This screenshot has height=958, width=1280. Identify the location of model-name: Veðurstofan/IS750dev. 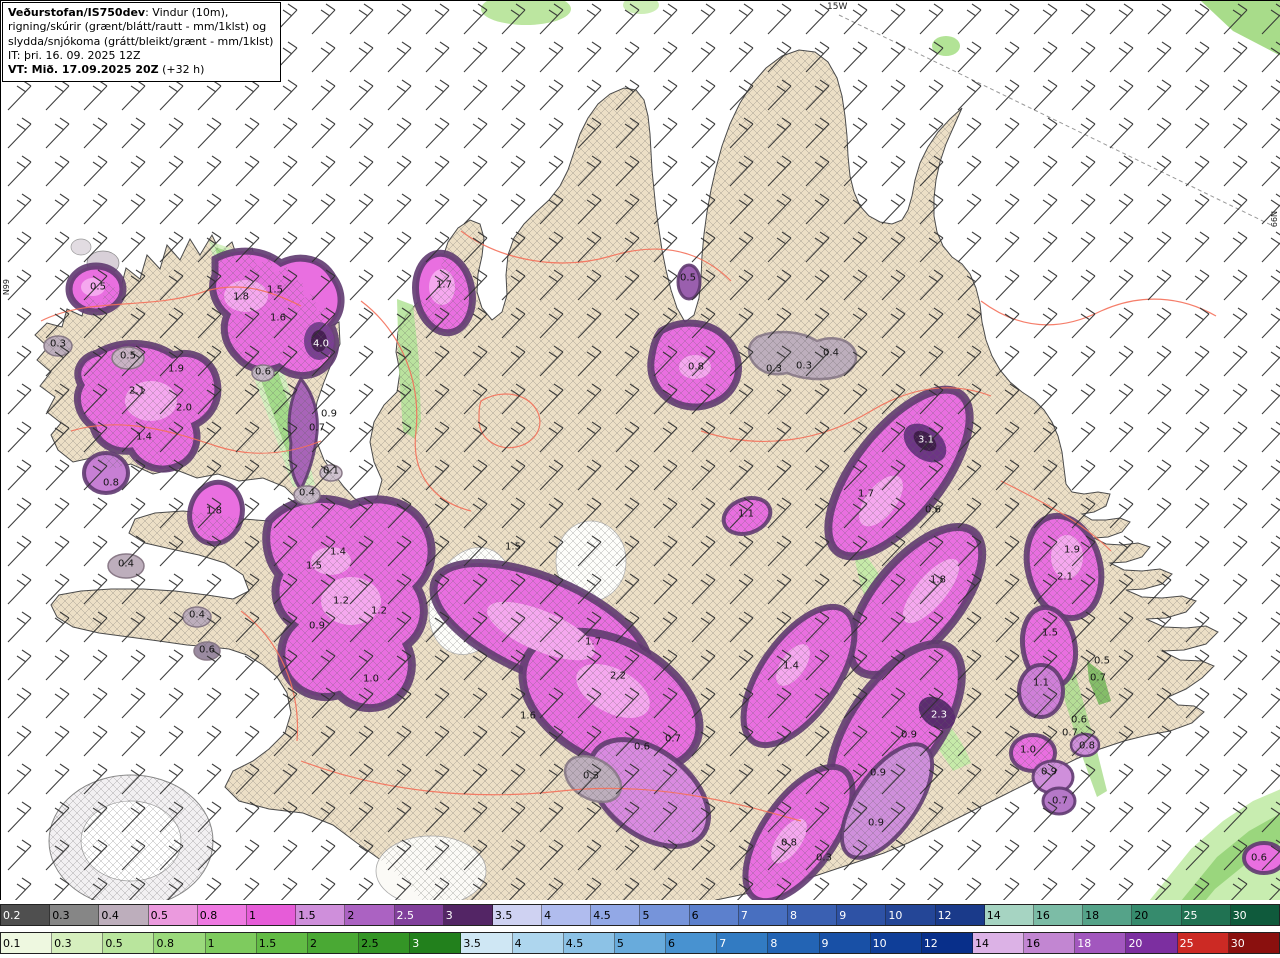
(77, 12).